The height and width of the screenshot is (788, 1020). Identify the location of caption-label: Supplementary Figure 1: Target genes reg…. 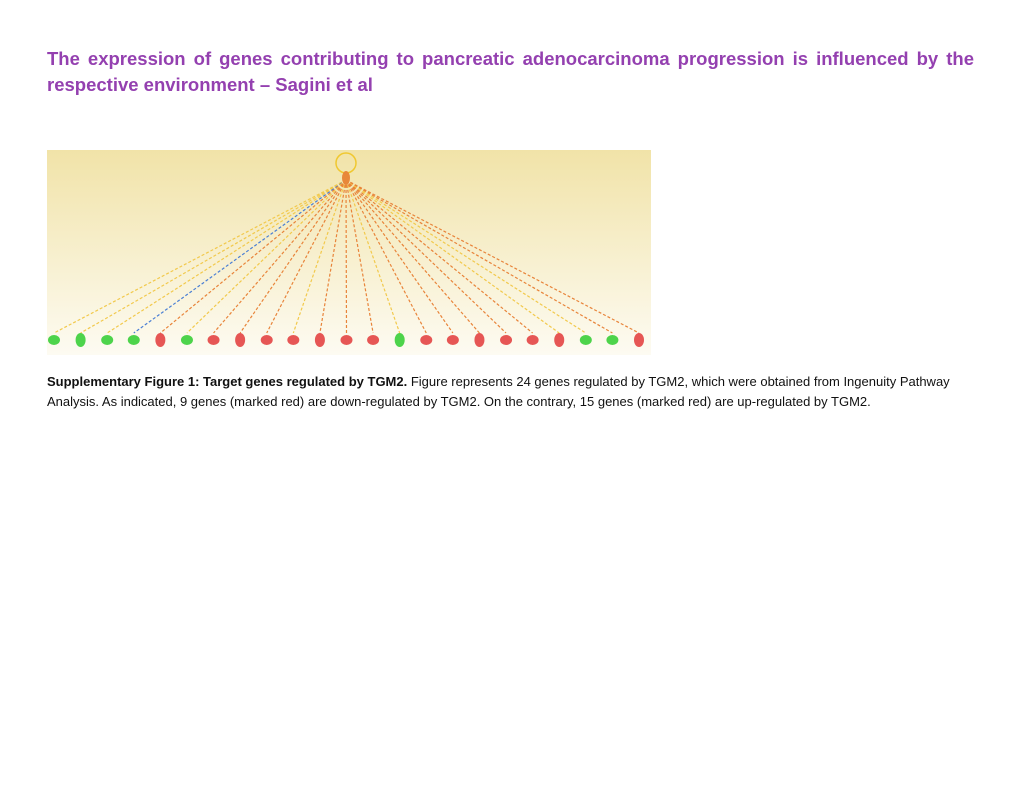
(227, 381).